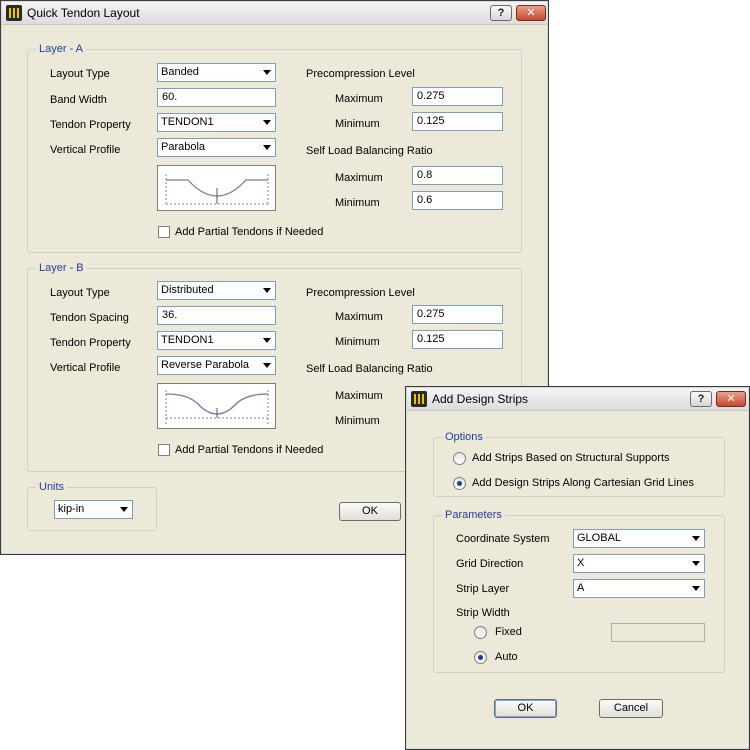  What do you see at coordinates (360, 74) in the screenshot?
I see `precompression-level-title-a: Precompression Level` at bounding box center [360, 74].